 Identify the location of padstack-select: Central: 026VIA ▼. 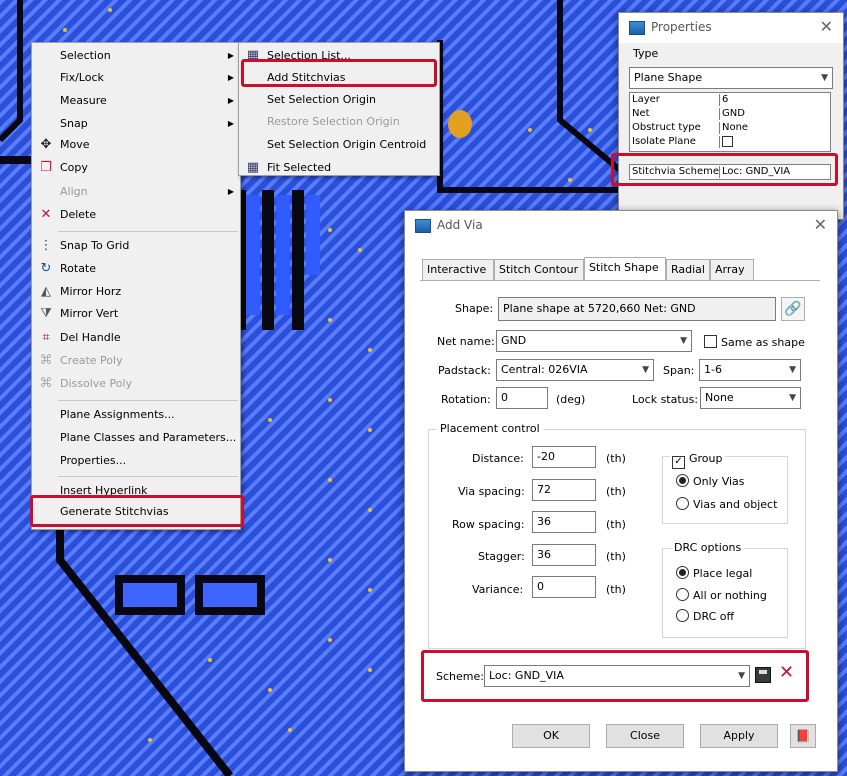
(575, 370).